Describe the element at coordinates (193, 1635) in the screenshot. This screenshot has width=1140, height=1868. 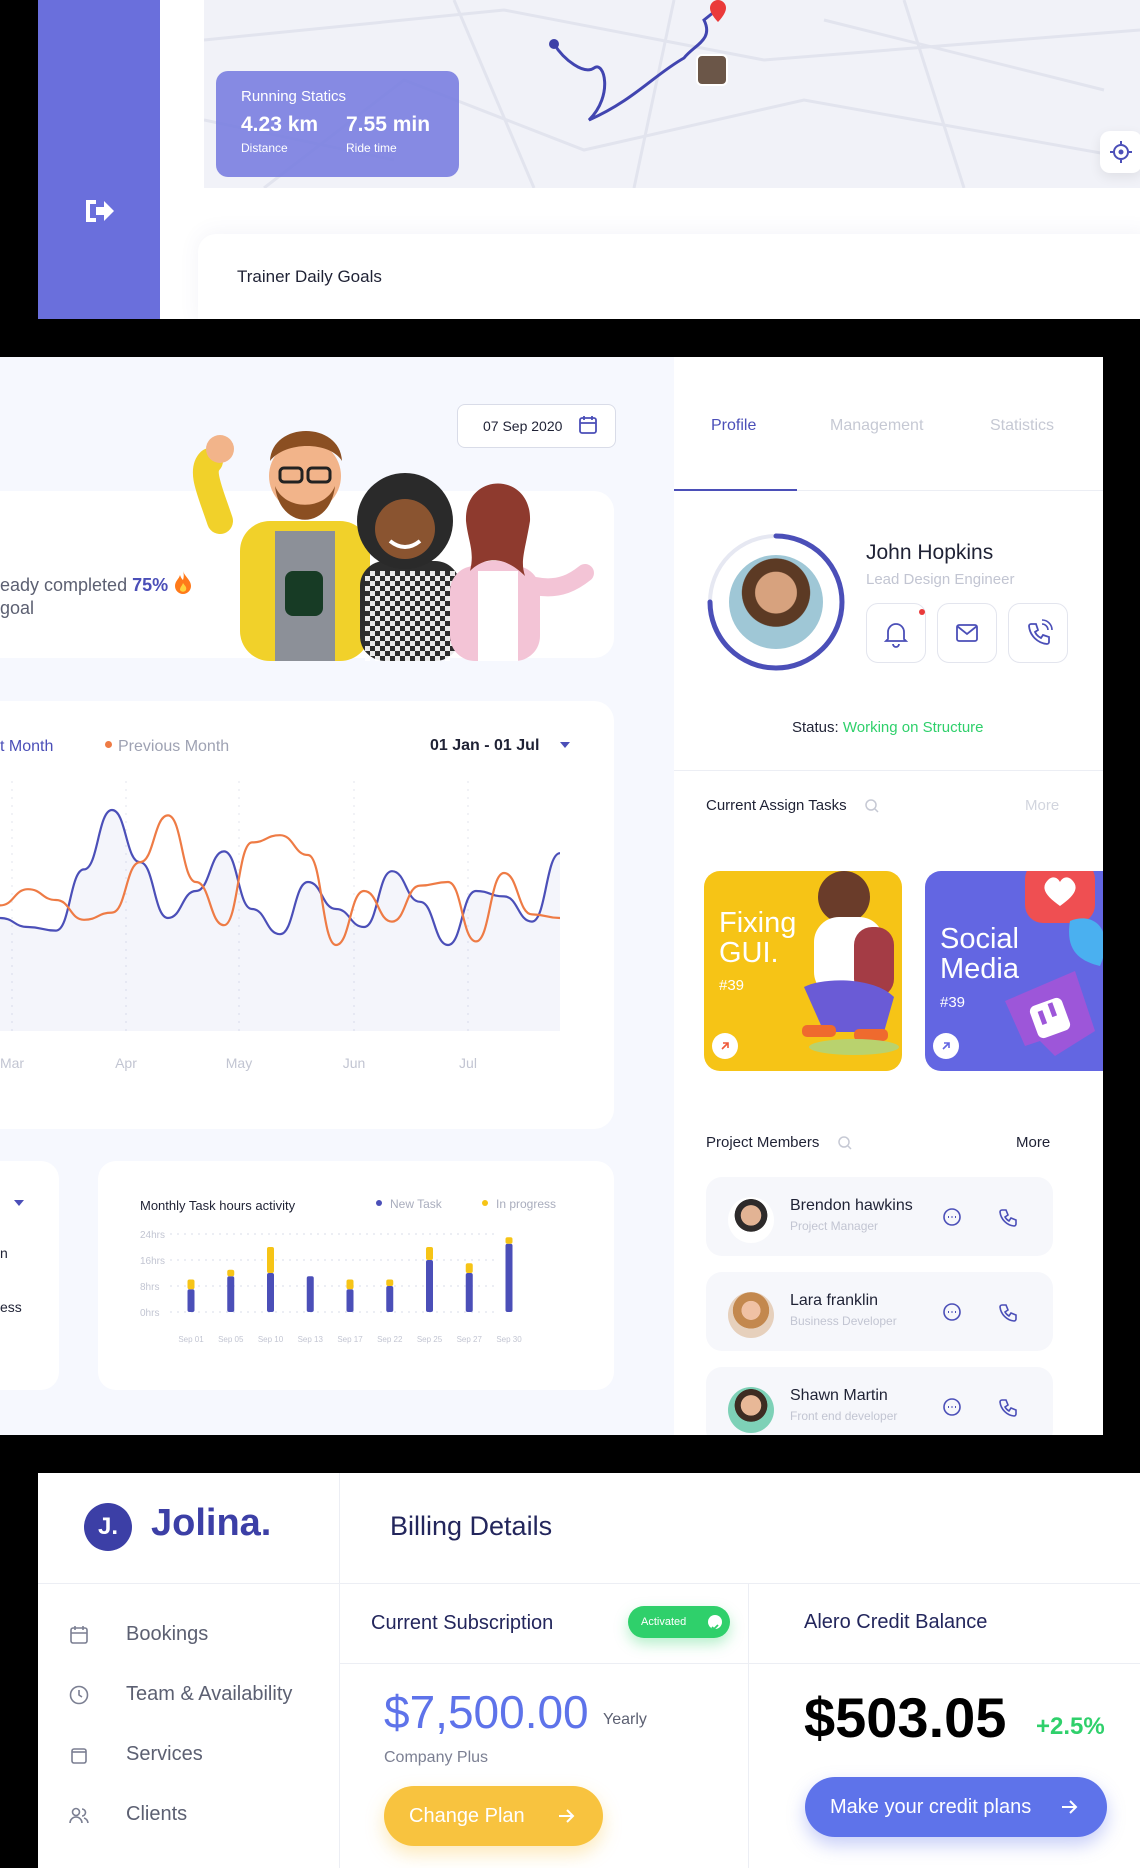
I see `nav-bookings: Bookings` at that location.